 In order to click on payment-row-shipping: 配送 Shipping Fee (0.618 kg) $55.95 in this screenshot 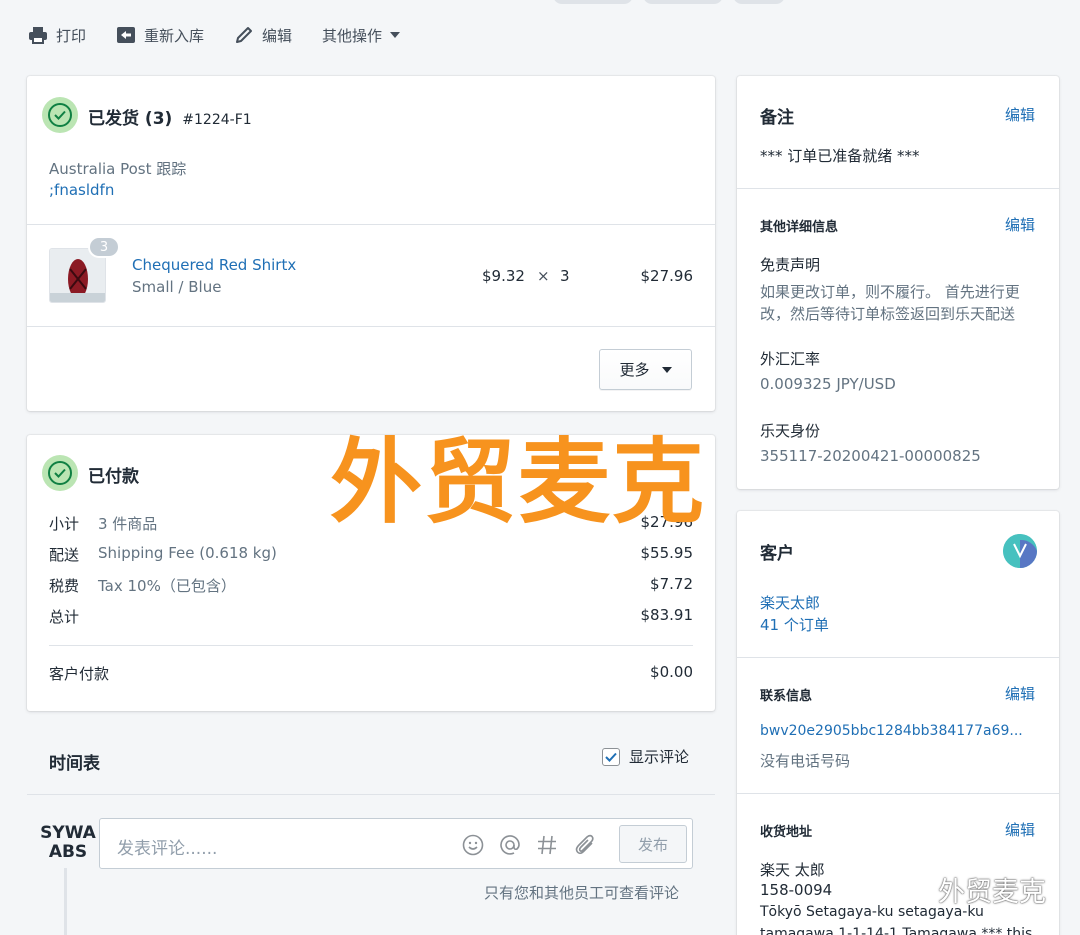, I will do `click(371, 554)`.